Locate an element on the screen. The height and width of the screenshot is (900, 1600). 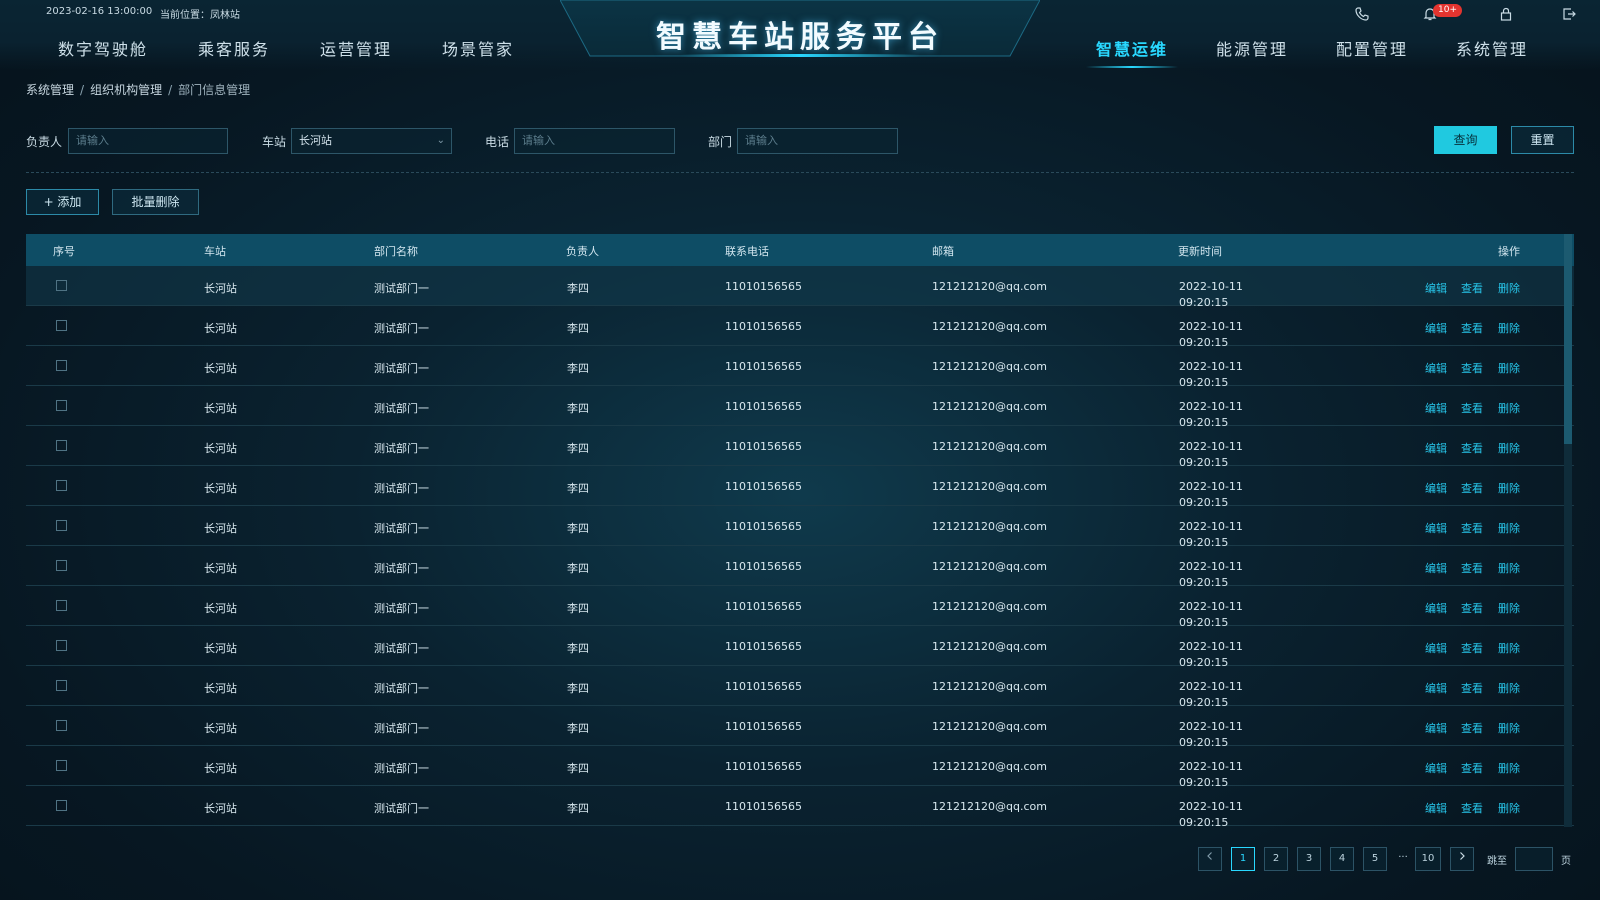
cell-updated-date: 2022-10-11 is located at coordinates (1211, 286).